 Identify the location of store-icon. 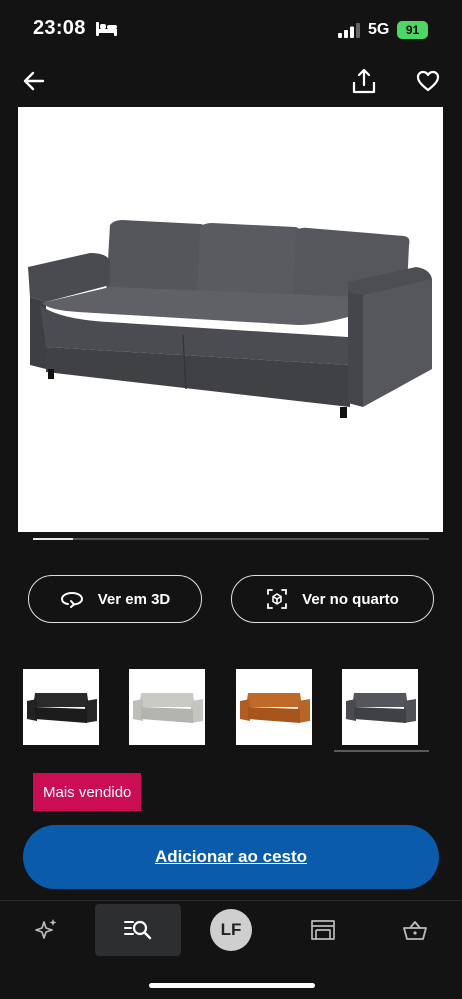
(323, 930).